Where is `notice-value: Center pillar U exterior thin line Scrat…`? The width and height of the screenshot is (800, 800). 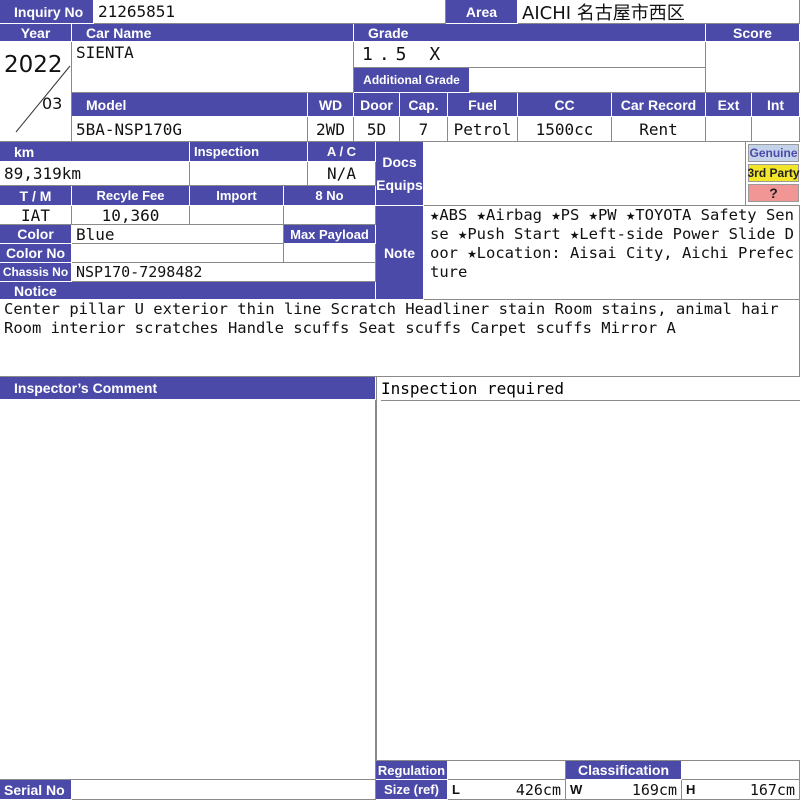 notice-value: Center pillar U exterior thin line Scrat… is located at coordinates (400, 338).